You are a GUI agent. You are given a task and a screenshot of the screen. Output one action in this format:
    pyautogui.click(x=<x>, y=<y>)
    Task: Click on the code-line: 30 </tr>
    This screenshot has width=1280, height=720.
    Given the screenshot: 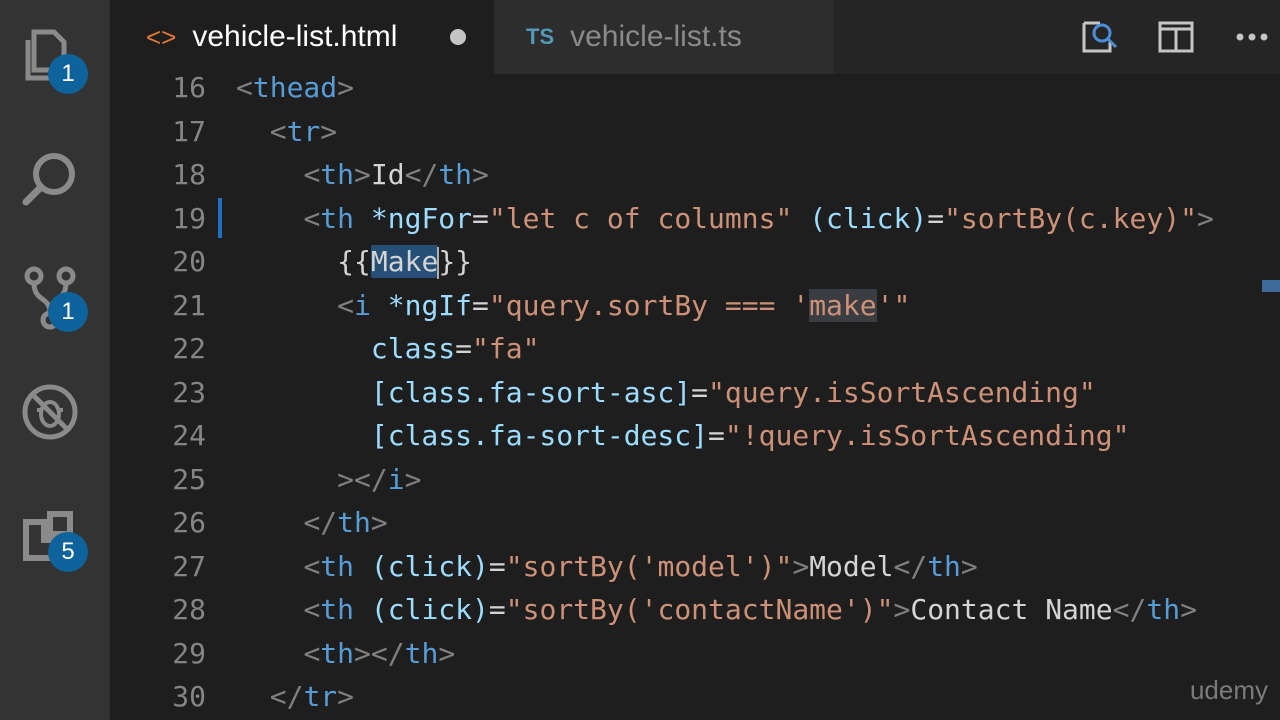 What is the action you would take?
    pyautogui.click(x=695, y=697)
    